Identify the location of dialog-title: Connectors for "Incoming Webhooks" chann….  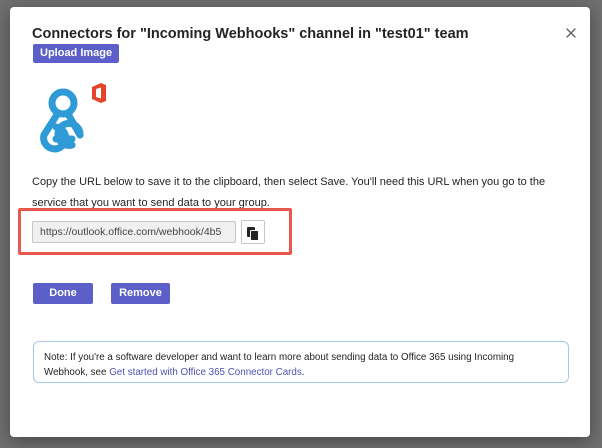
(250, 34).